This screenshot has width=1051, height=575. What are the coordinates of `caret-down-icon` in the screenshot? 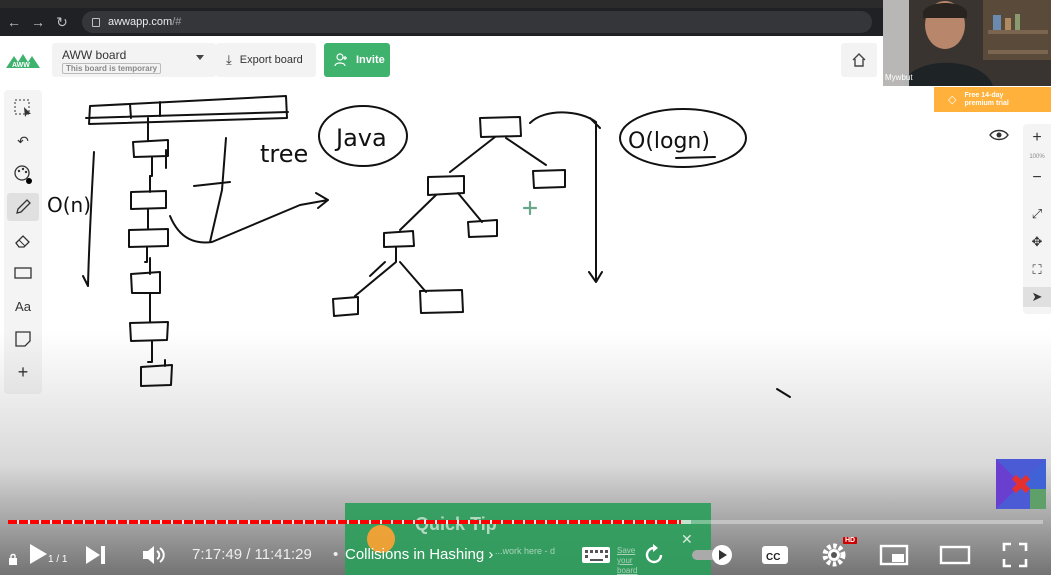 It's located at (200, 57).